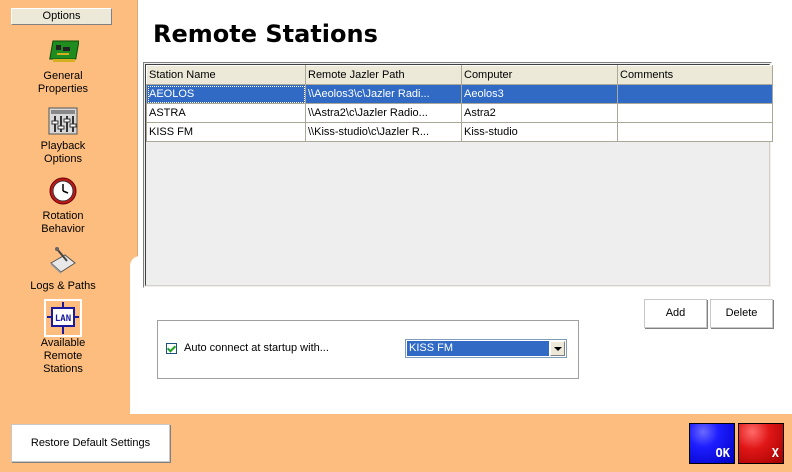 This screenshot has height=472, width=792. Describe the element at coordinates (90, 443) in the screenshot. I see `restore-defaults-button: Restore Default Settings` at that location.